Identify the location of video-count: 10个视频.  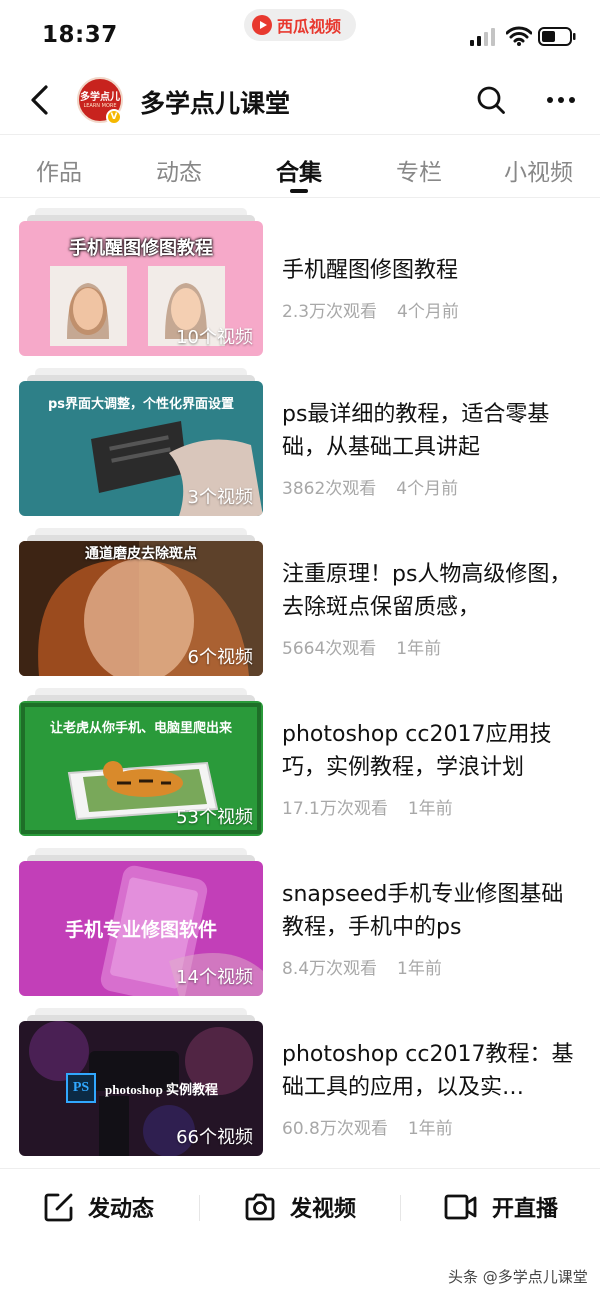
(214, 337).